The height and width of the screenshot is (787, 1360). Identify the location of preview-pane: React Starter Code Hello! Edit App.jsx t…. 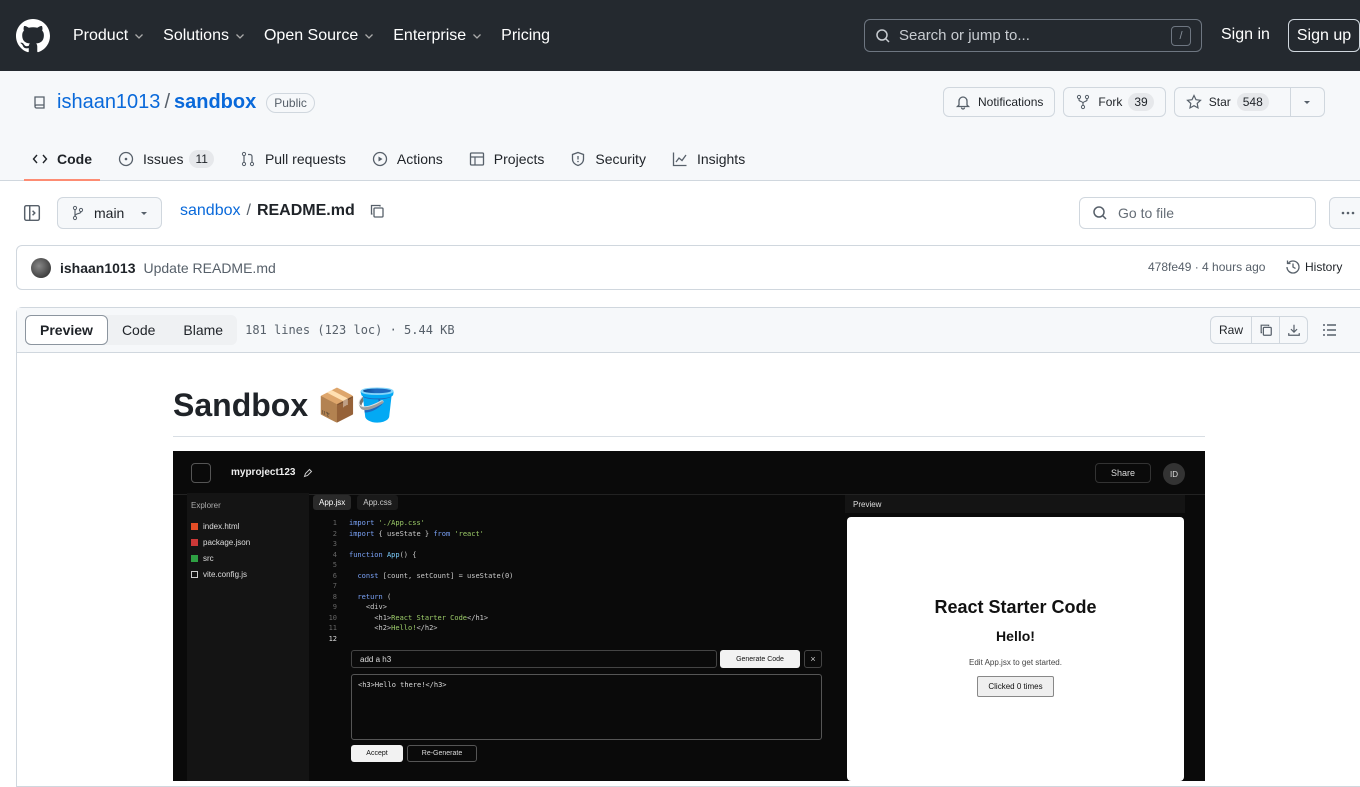
(1015, 649).